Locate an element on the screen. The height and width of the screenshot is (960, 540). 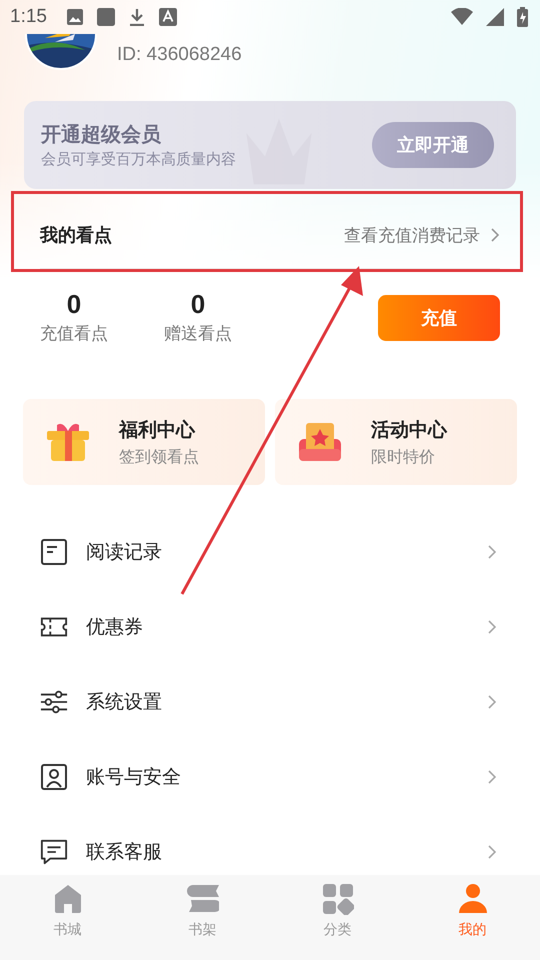
menu-item: 优惠券 is located at coordinates (270, 627).